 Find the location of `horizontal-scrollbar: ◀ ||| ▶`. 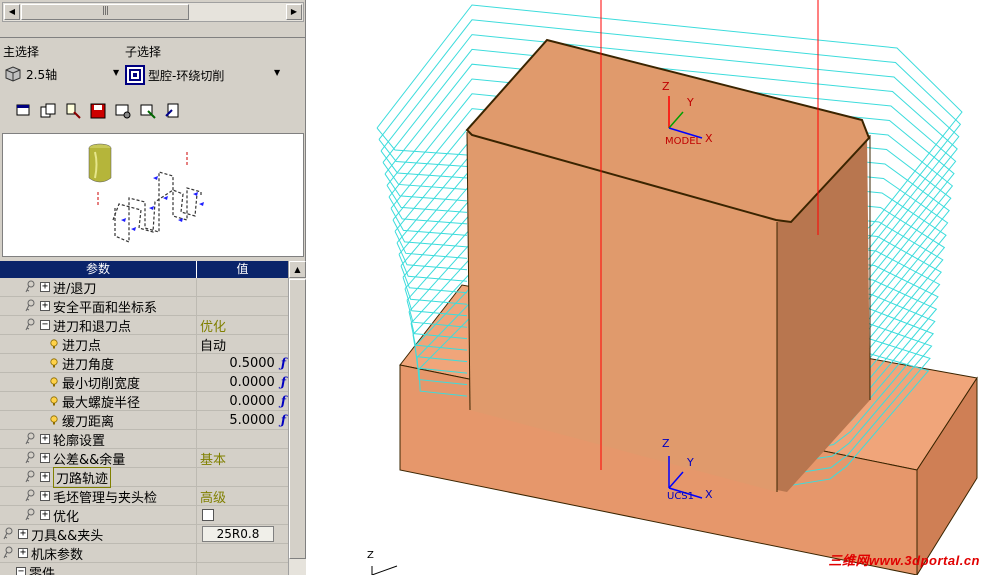

horizontal-scrollbar: ◀ ||| ▶ is located at coordinates (153, 12).